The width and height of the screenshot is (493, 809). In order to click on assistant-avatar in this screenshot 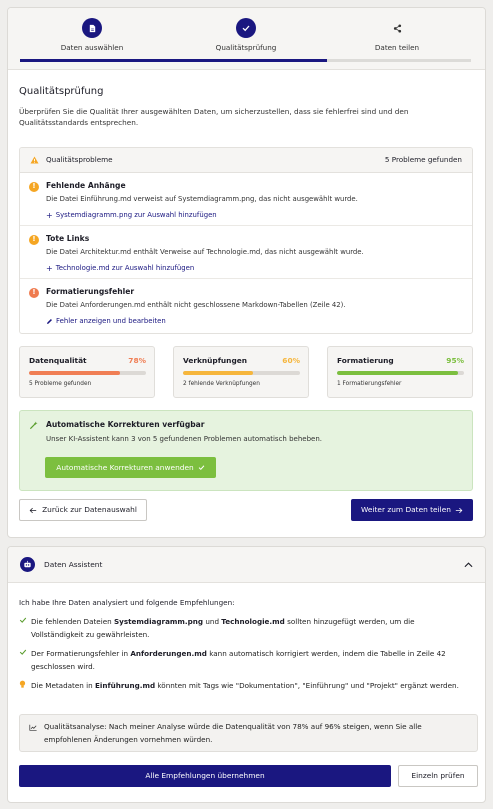, I will do `click(27, 564)`.